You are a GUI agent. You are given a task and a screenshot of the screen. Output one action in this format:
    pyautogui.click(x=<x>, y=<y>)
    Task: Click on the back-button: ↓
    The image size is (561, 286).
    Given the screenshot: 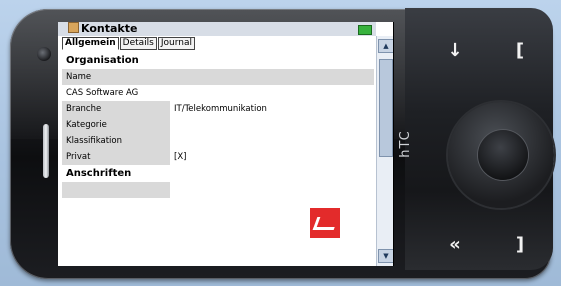 What is the action you would take?
    pyautogui.click(x=455, y=50)
    